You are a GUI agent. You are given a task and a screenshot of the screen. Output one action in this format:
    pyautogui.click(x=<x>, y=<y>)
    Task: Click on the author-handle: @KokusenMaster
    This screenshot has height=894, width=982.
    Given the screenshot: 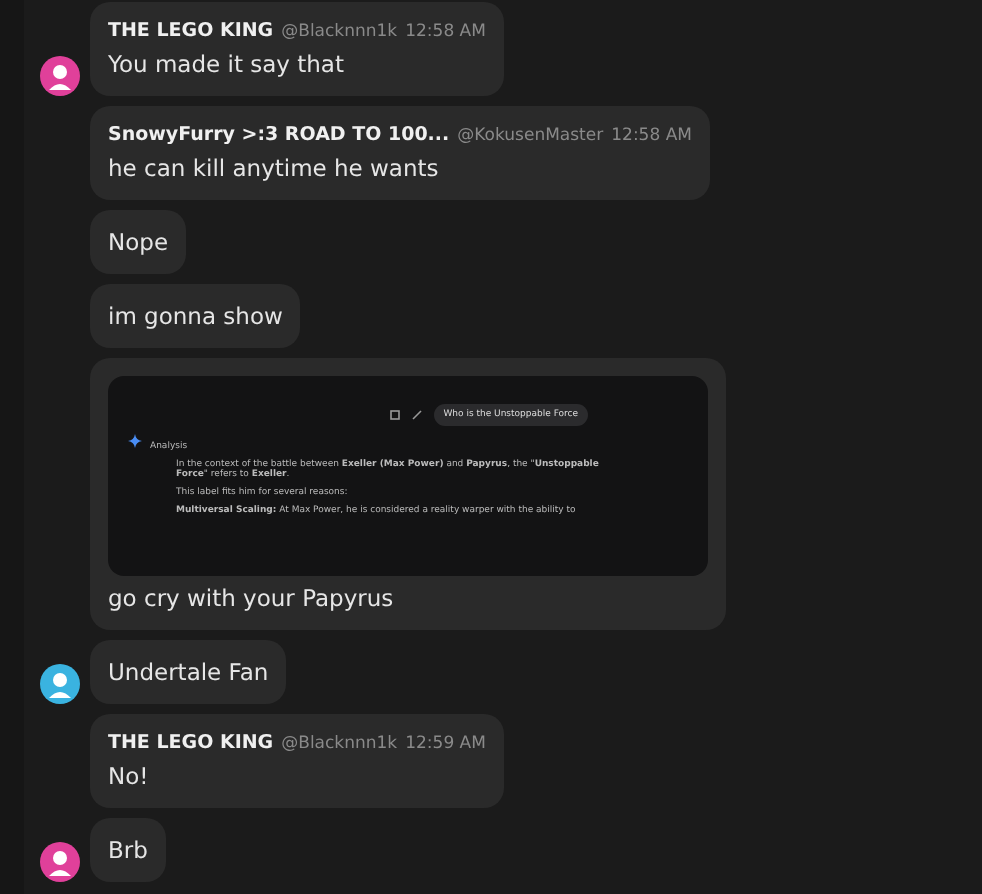 What is the action you would take?
    pyautogui.click(x=530, y=136)
    